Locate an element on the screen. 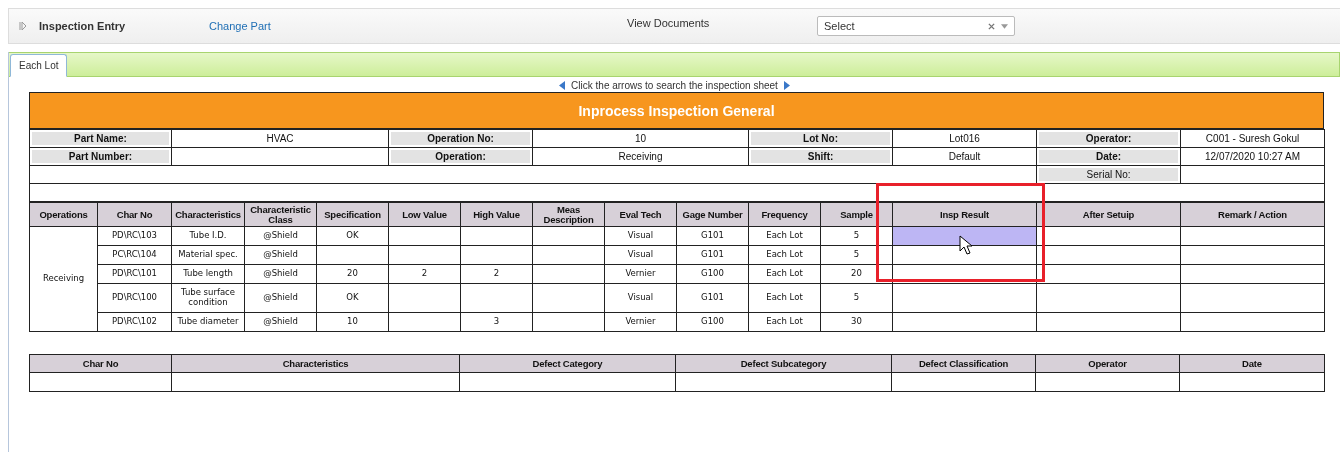 The height and width of the screenshot is (457, 1340). field-value: HVAC is located at coordinates (280, 138).